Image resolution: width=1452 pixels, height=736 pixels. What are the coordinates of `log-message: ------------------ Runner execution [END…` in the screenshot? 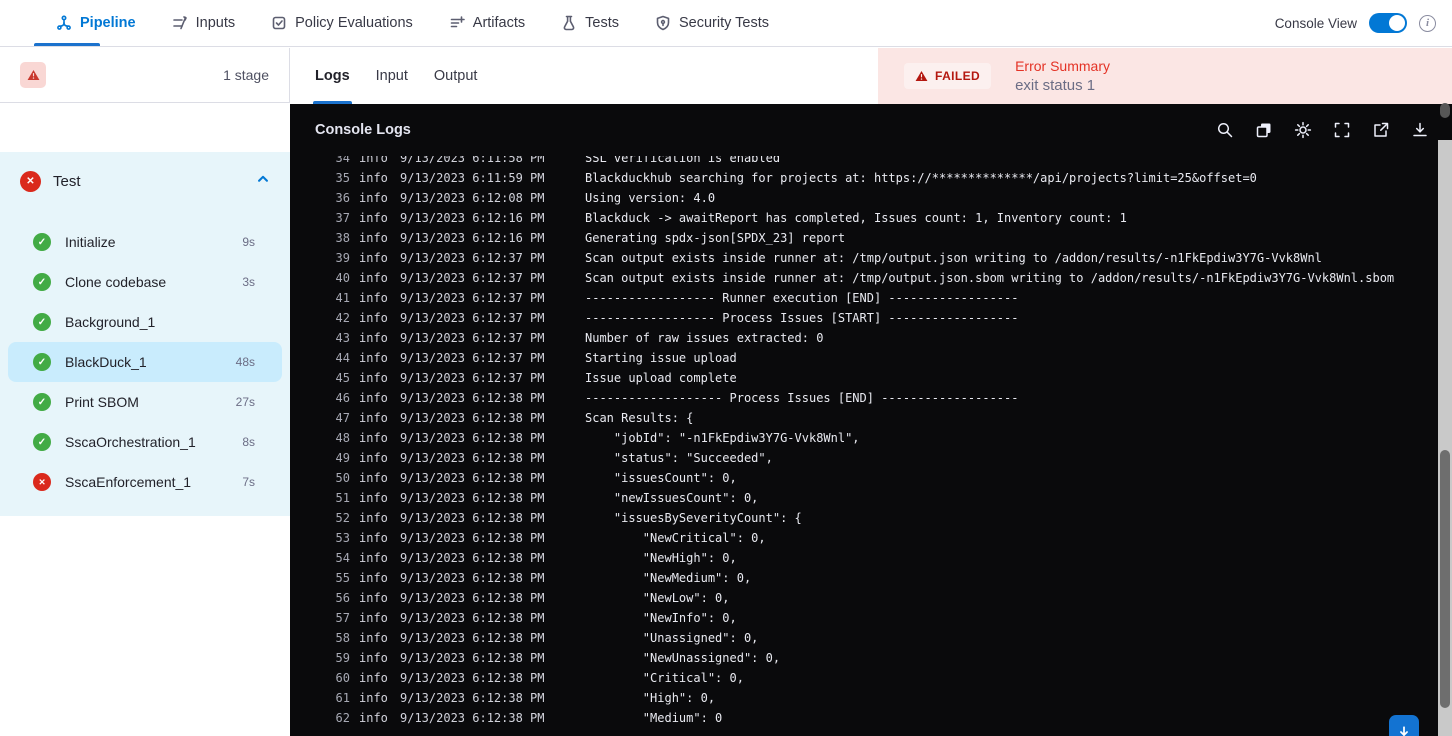 It's located at (802, 298).